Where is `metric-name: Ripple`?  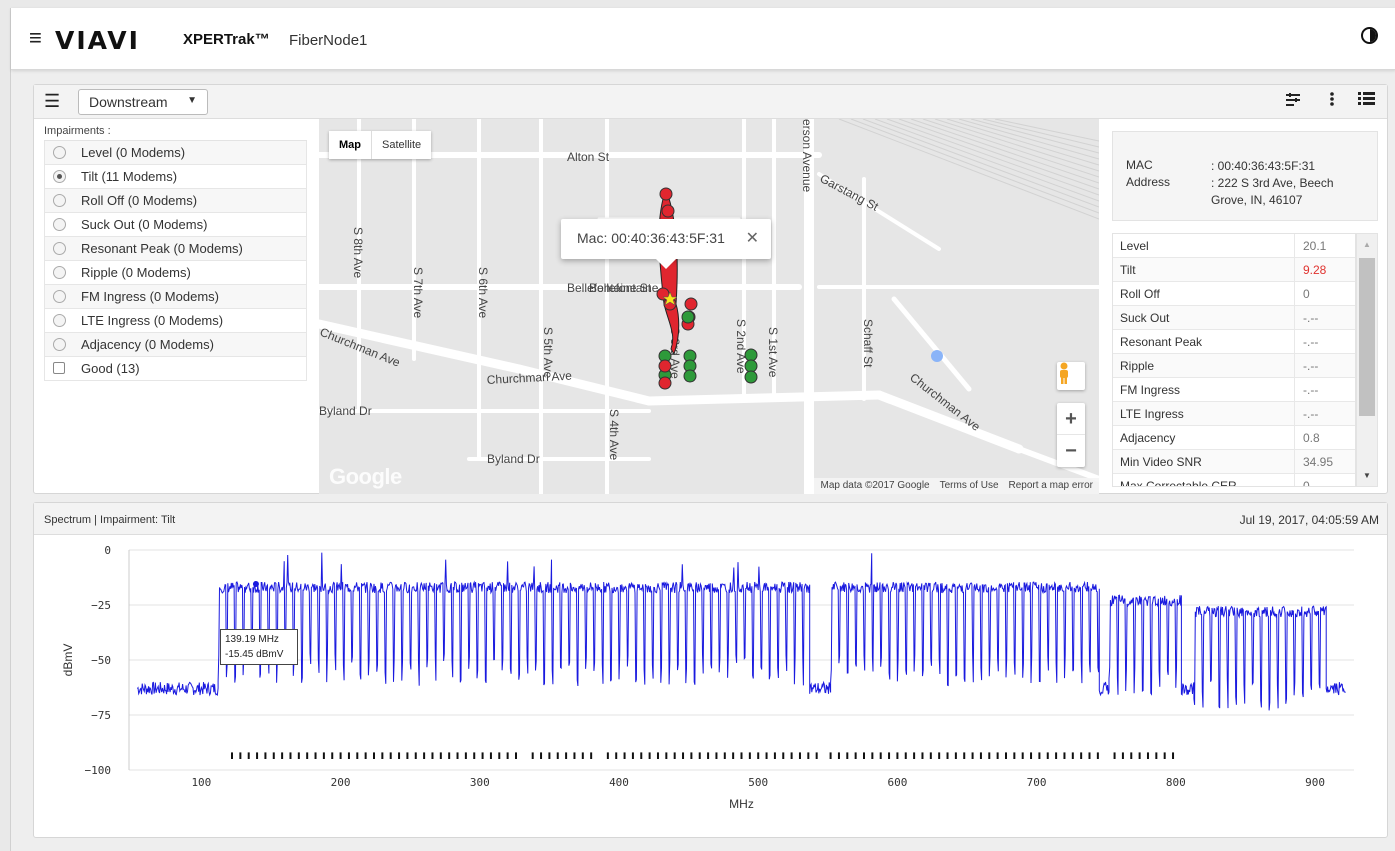 metric-name: Ripple is located at coordinates (1137, 366).